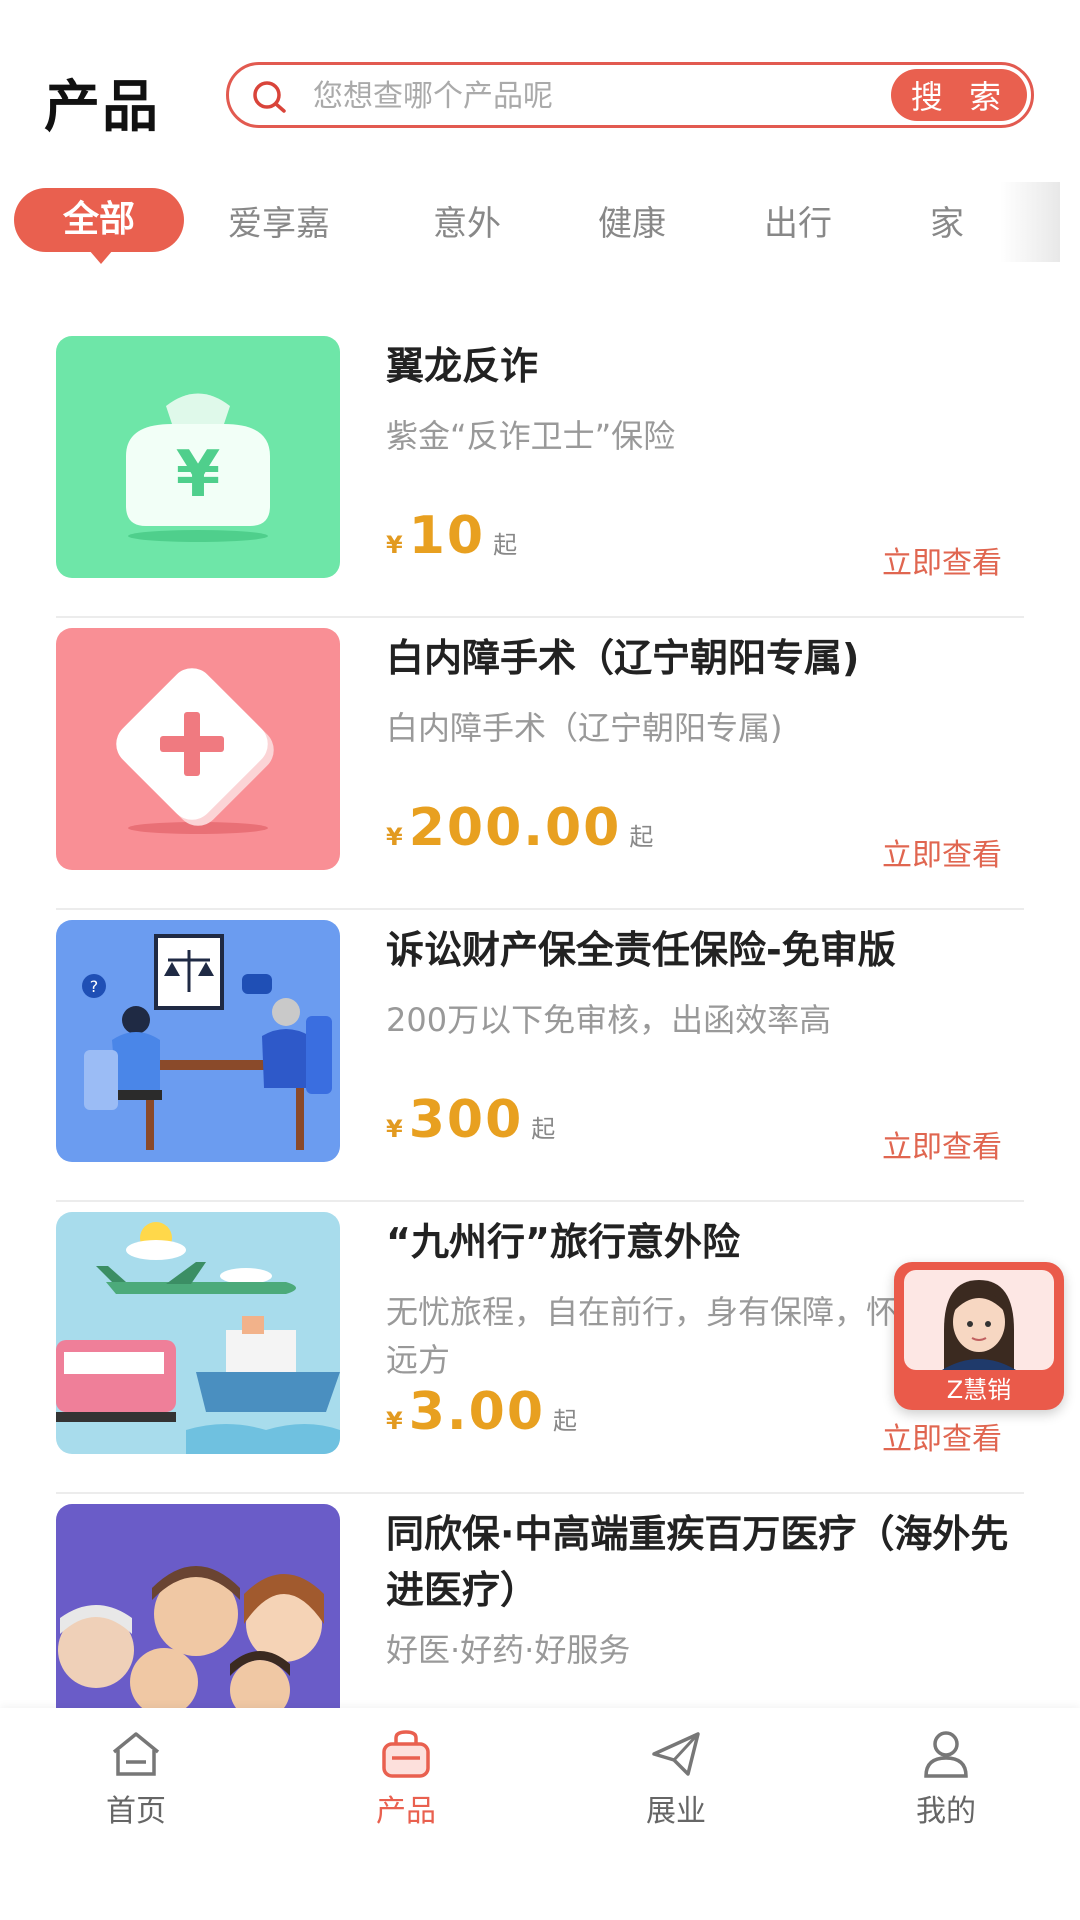  Describe the element at coordinates (946, 1811) in the screenshot. I see `nav-label: 我的` at that location.